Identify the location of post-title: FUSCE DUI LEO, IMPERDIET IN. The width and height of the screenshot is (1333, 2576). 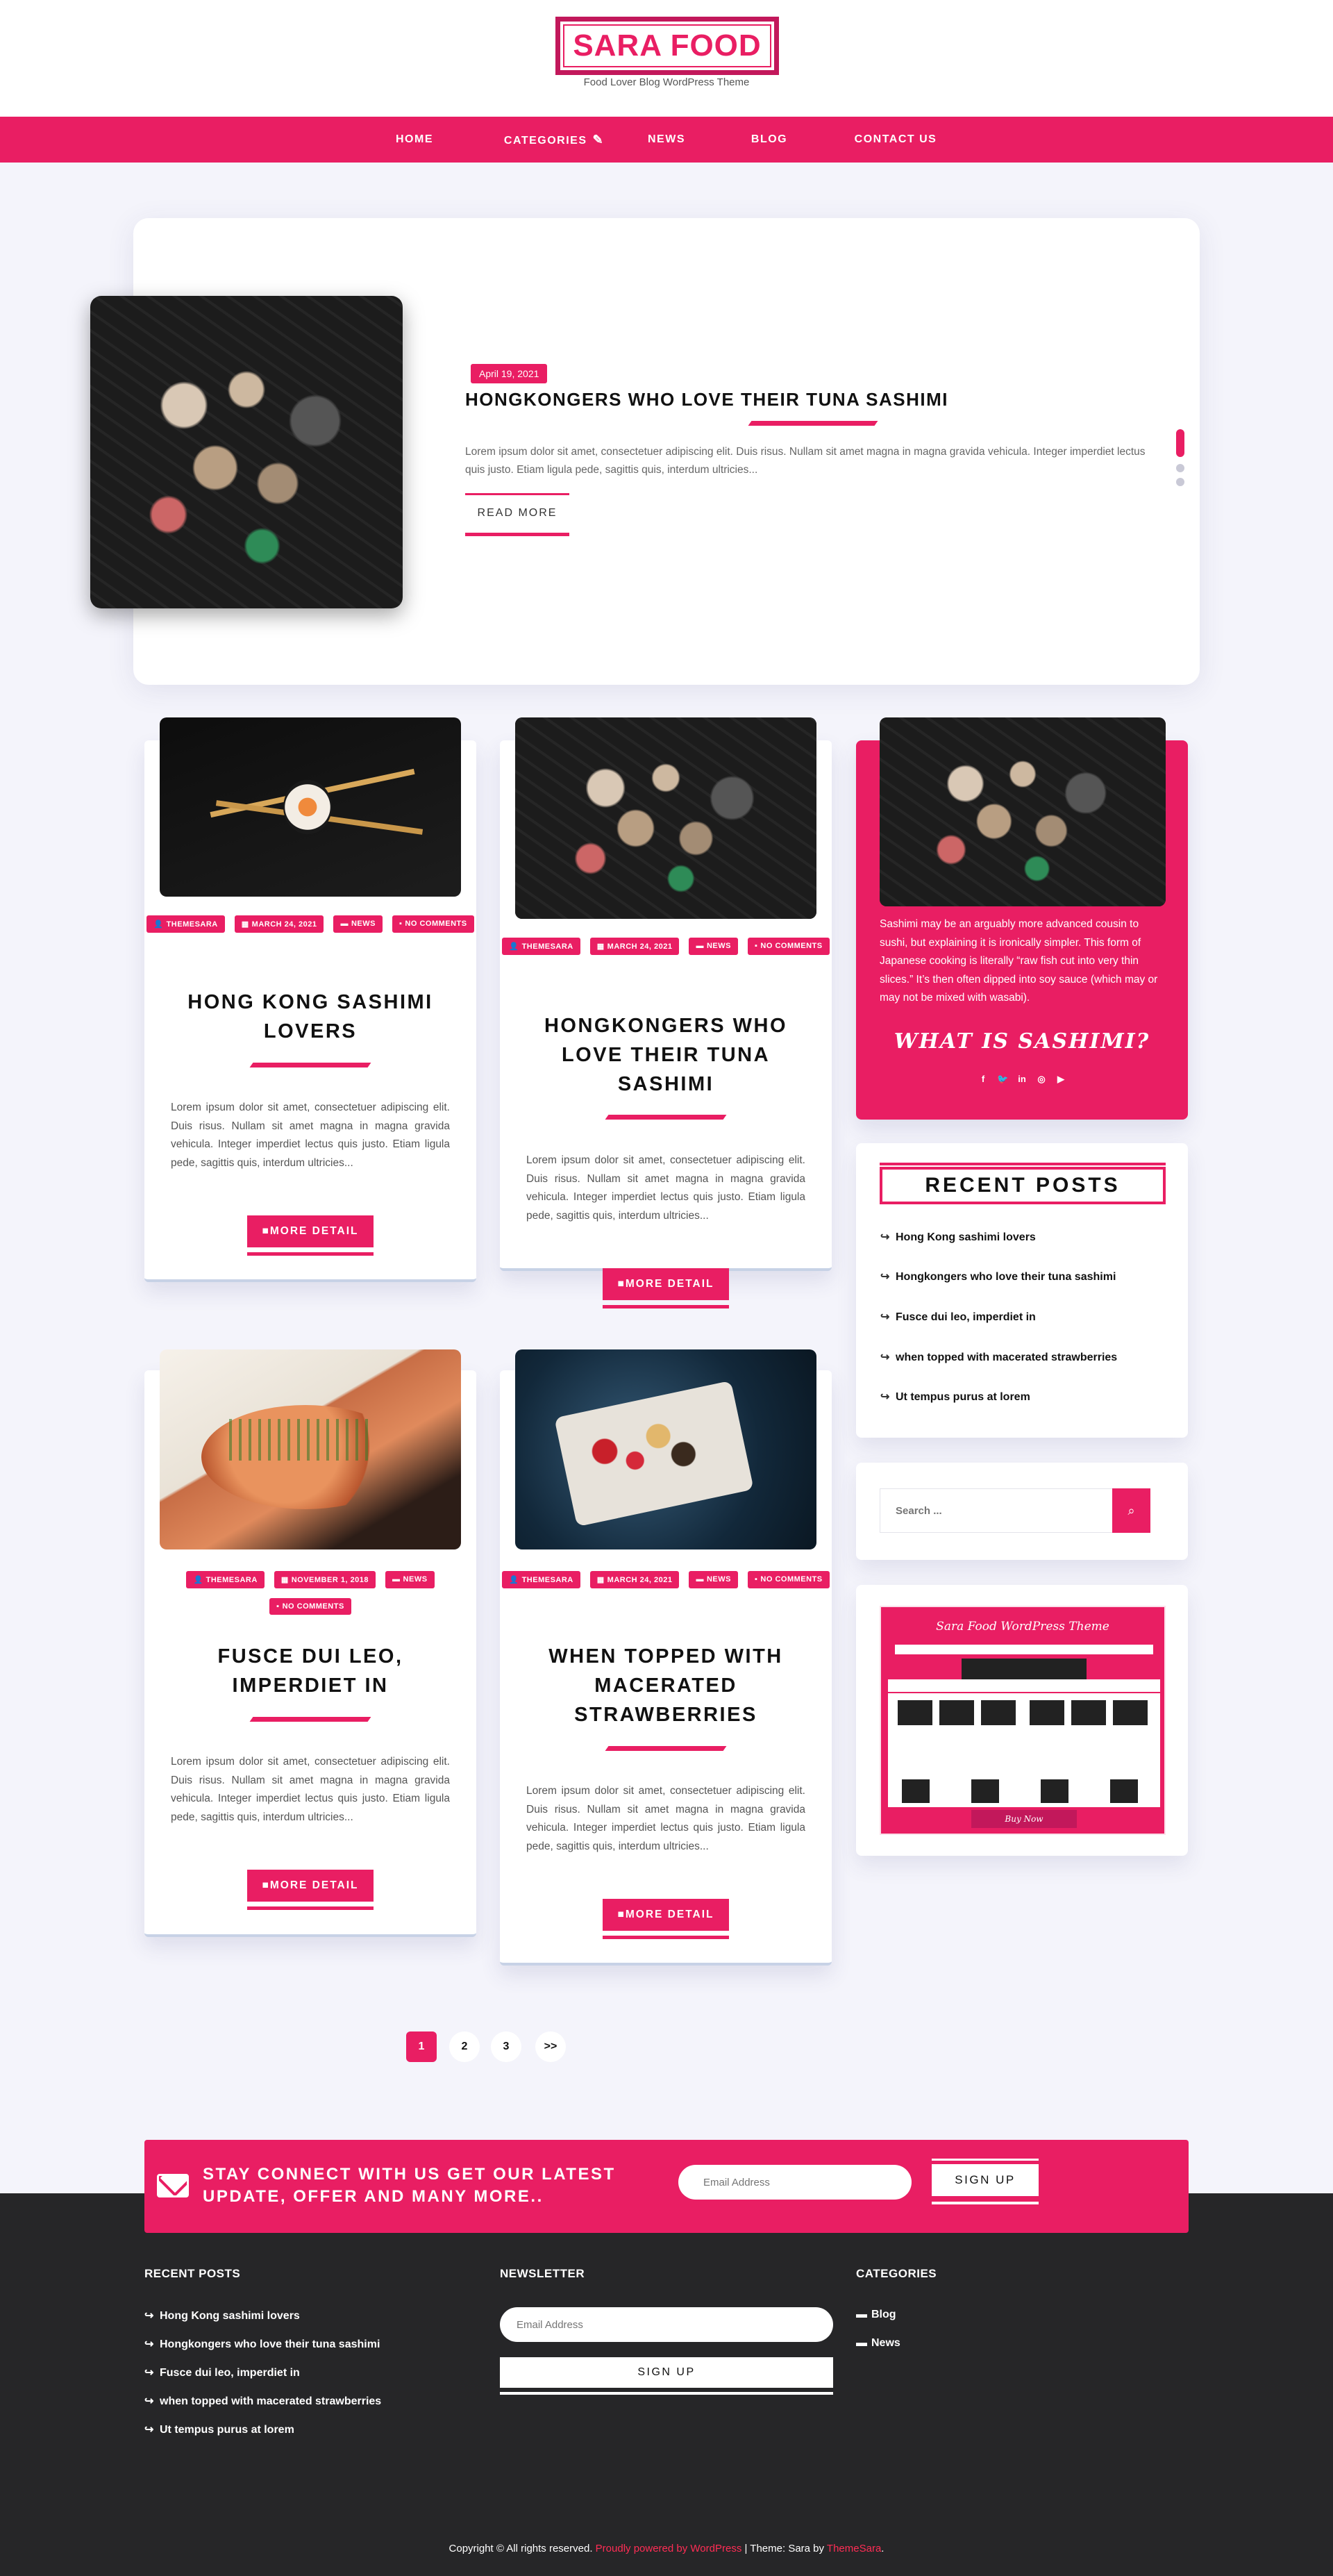
(310, 1671).